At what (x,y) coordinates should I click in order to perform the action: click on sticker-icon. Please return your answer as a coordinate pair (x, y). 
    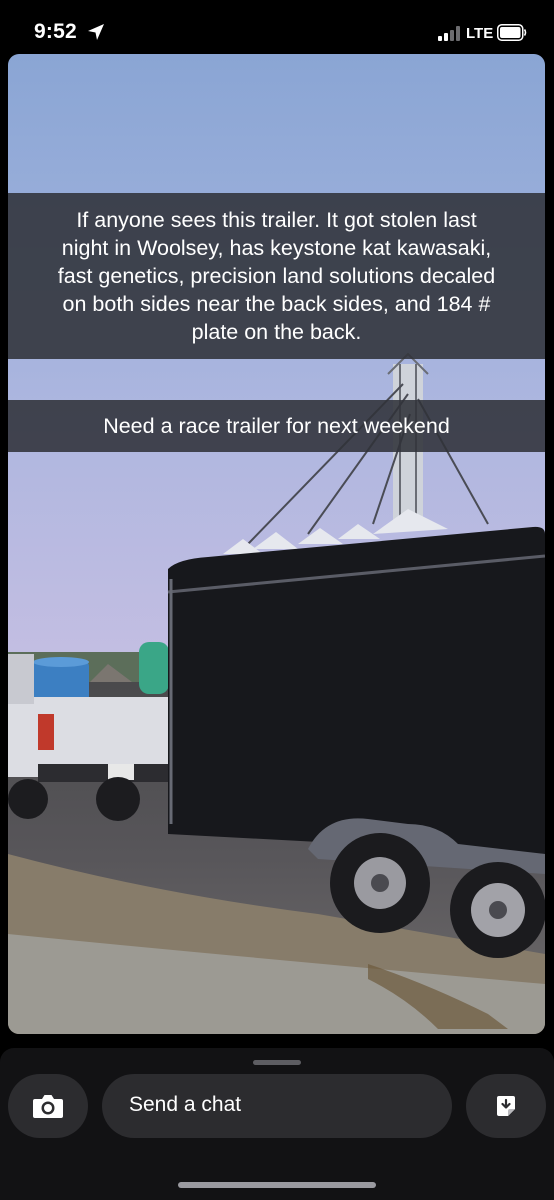
    Looking at the image, I should click on (506, 1106).